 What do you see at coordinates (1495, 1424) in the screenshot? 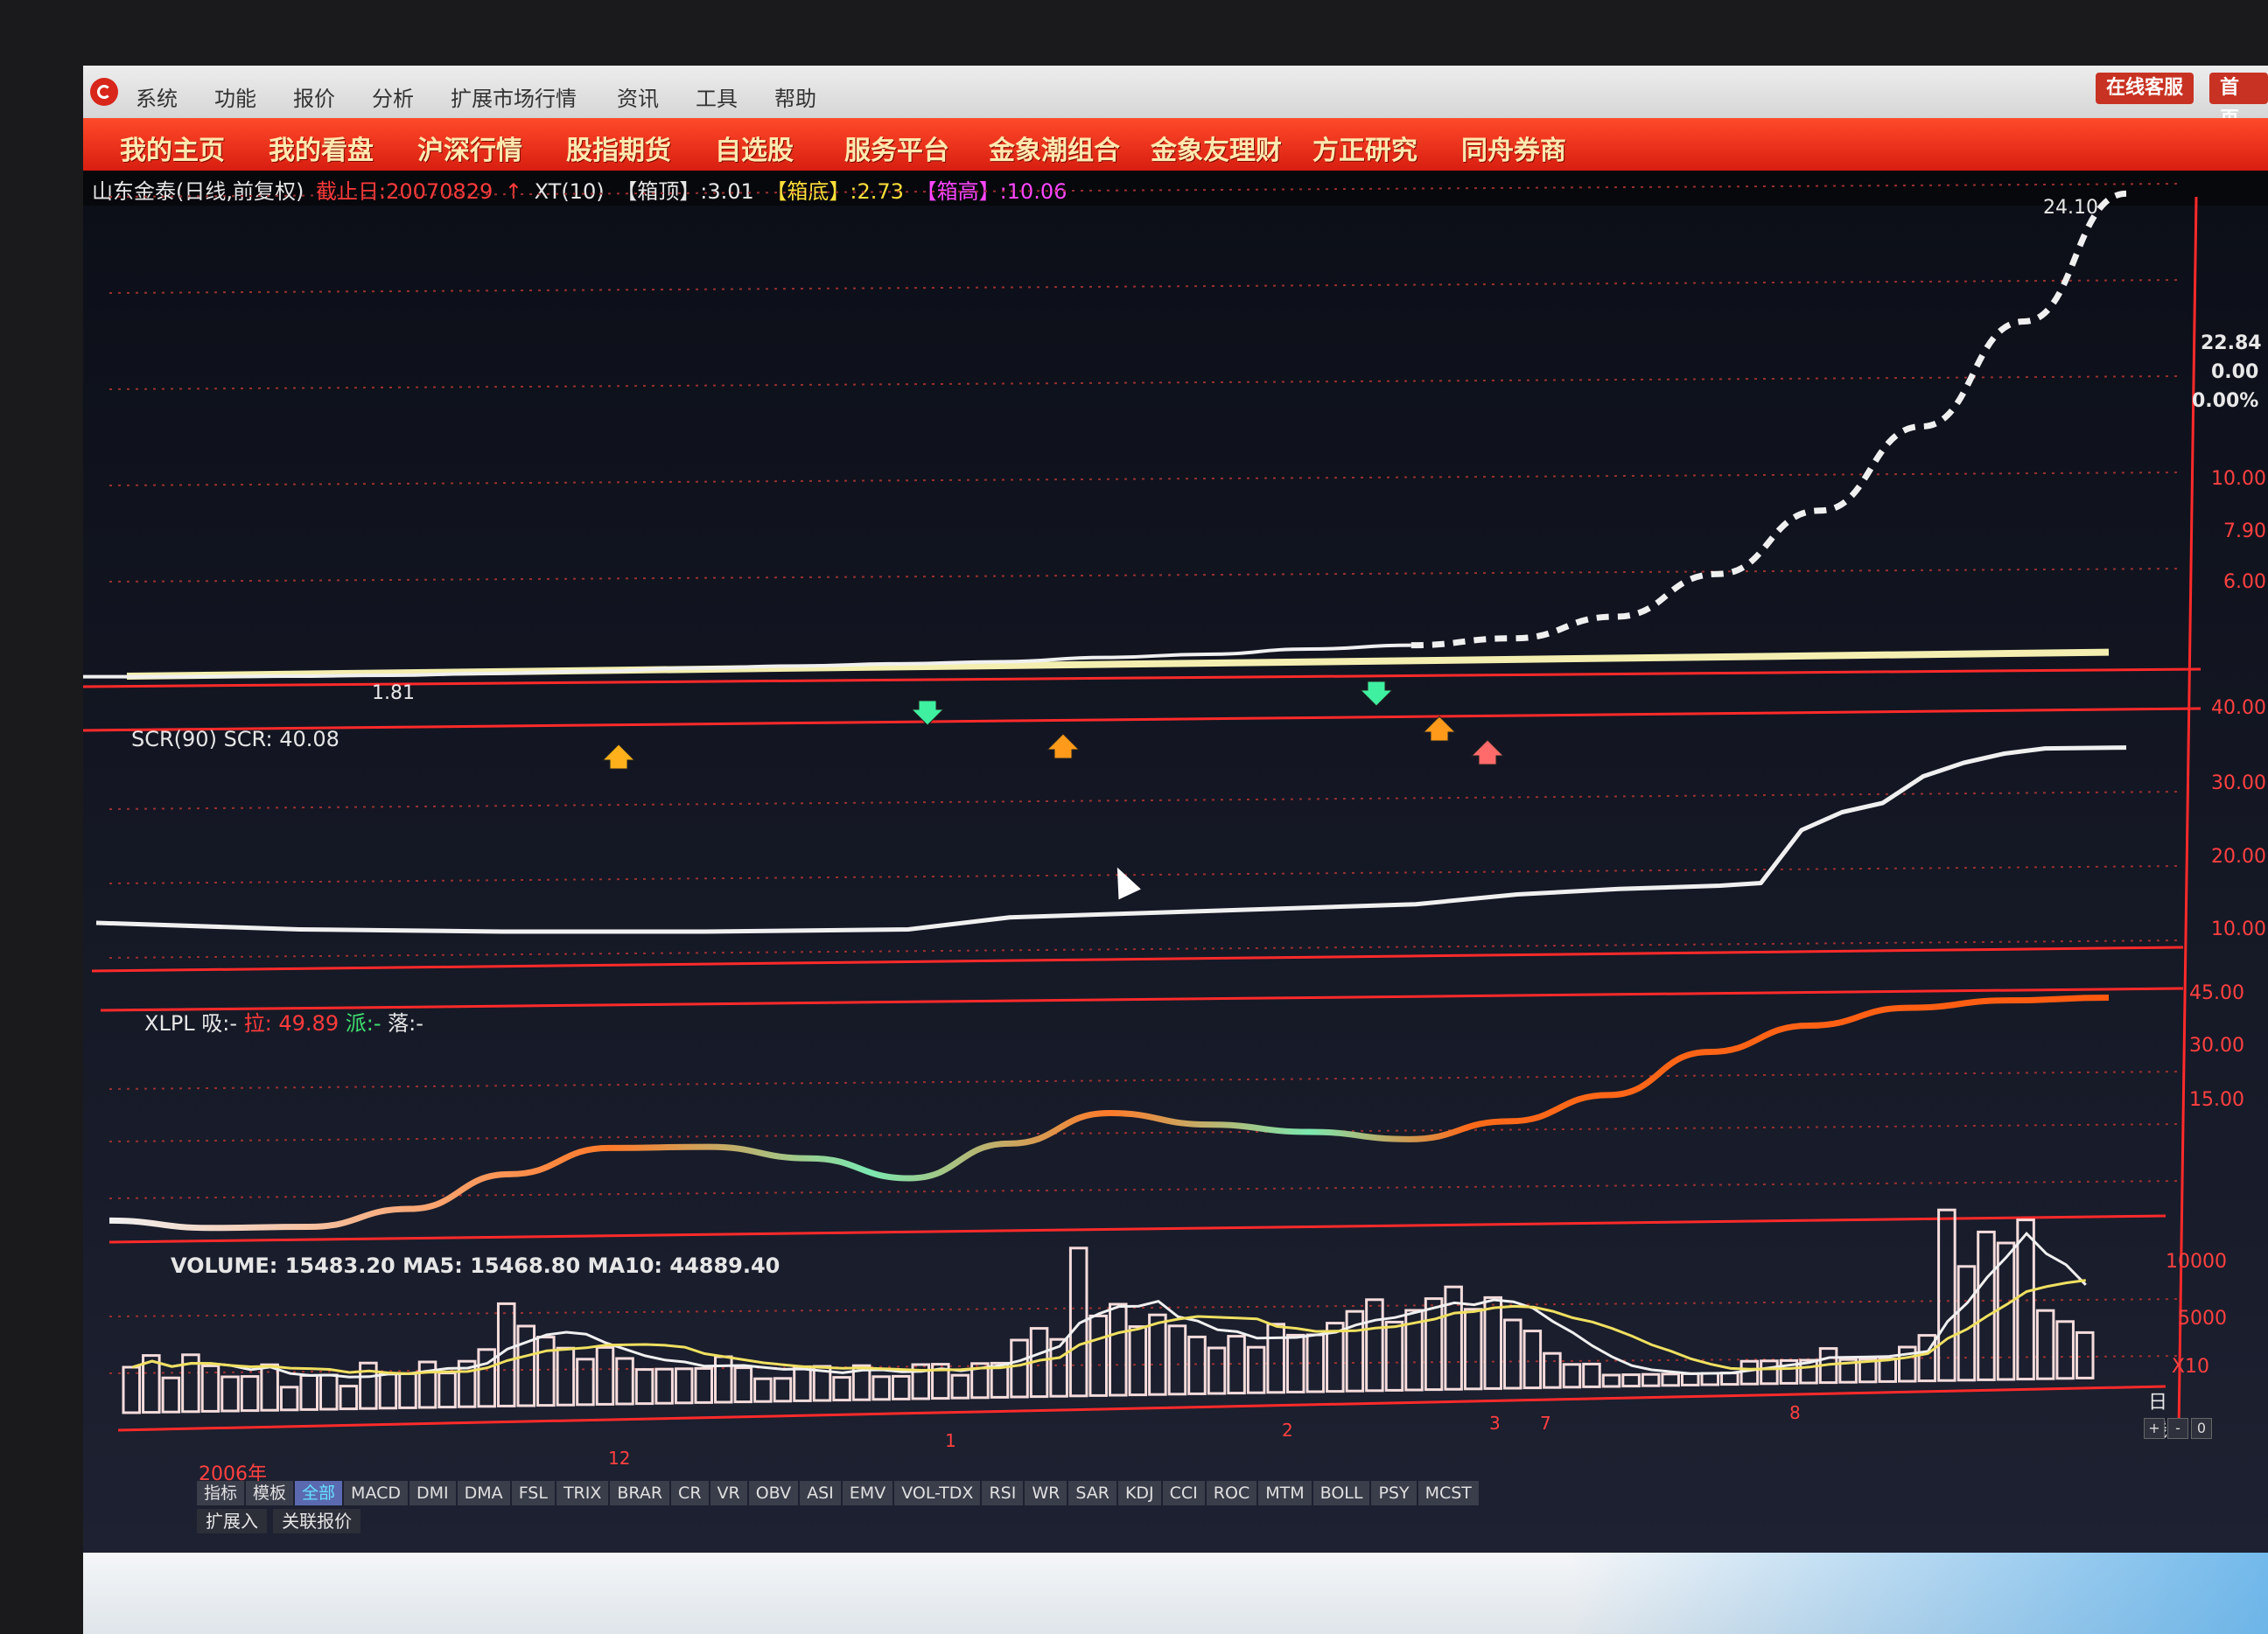
I see `month-label: 3` at bounding box center [1495, 1424].